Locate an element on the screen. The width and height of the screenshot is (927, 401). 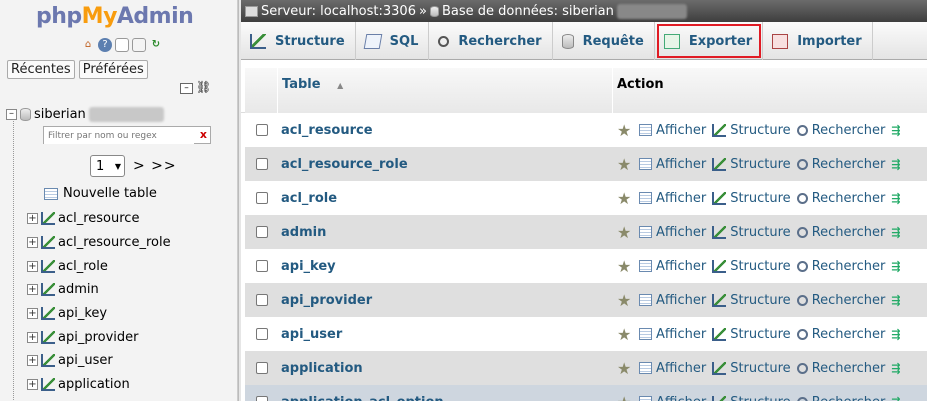
tab-structure: Structure is located at coordinates (298, 41).